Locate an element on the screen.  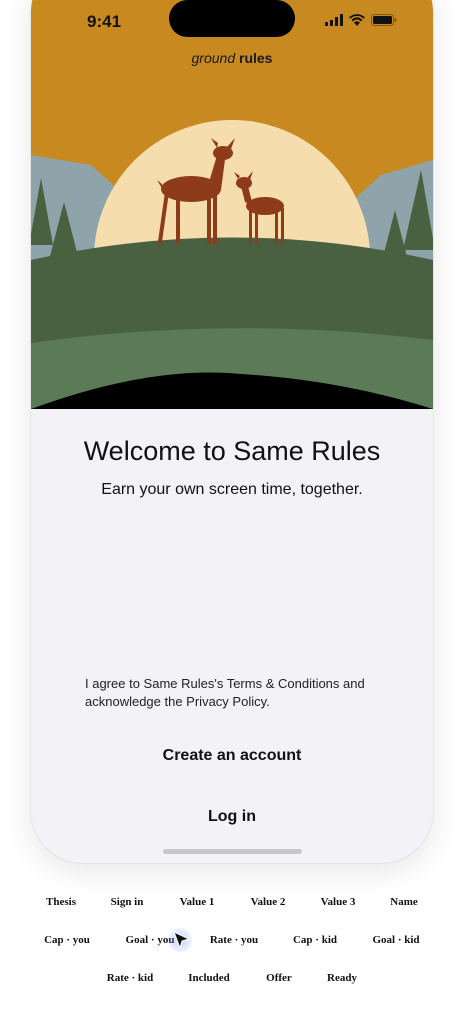
status-icons is located at coordinates (361, 20).